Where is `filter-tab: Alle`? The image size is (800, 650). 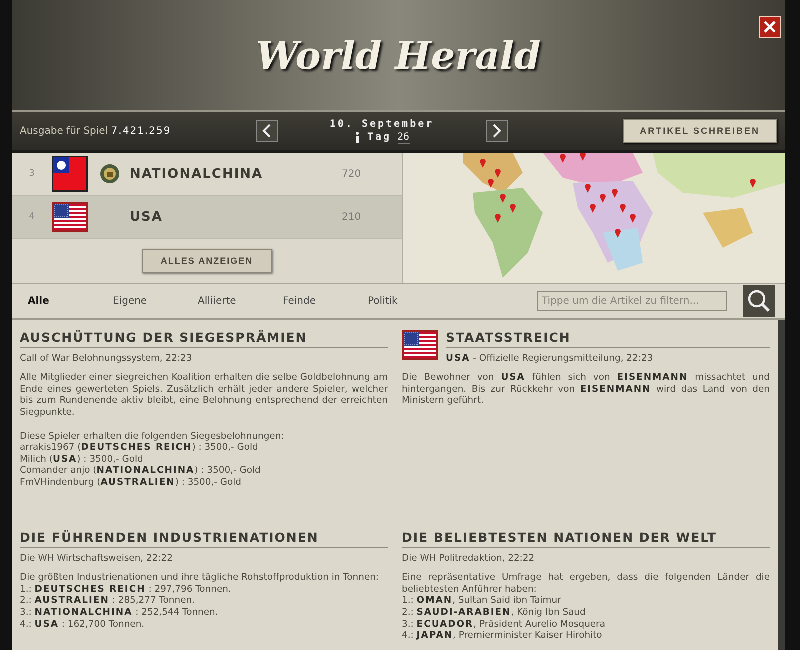
filter-tab: Alle is located at coordinates (64, 301).